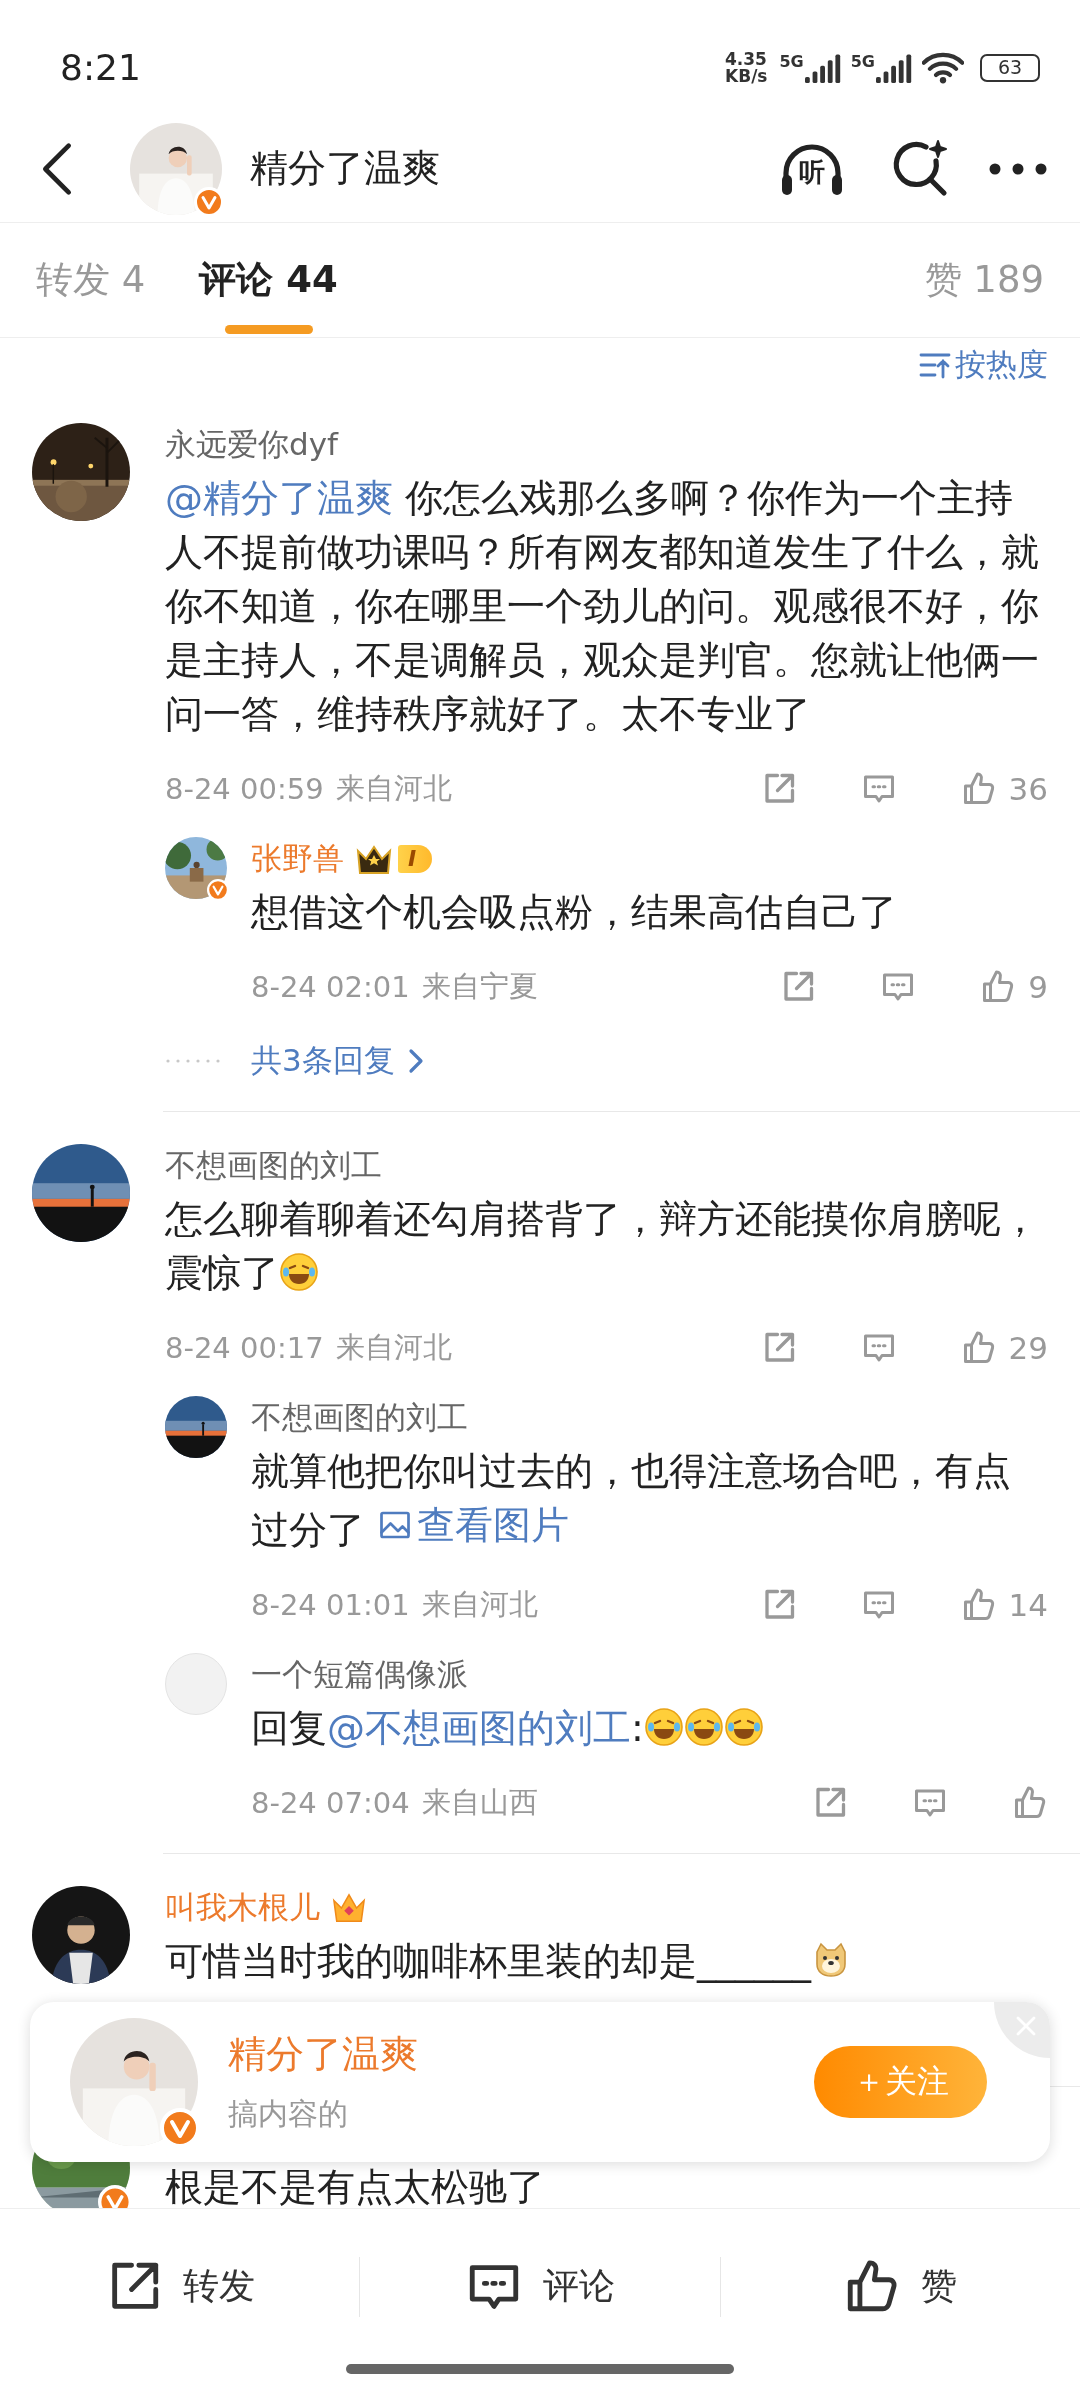 This screenshot has height=2400, width=1080. What do you see at coordinates (473, 1525) in the screenshot?
I see `view-image-link: 查看图片` at bounding box center [473, 1525].